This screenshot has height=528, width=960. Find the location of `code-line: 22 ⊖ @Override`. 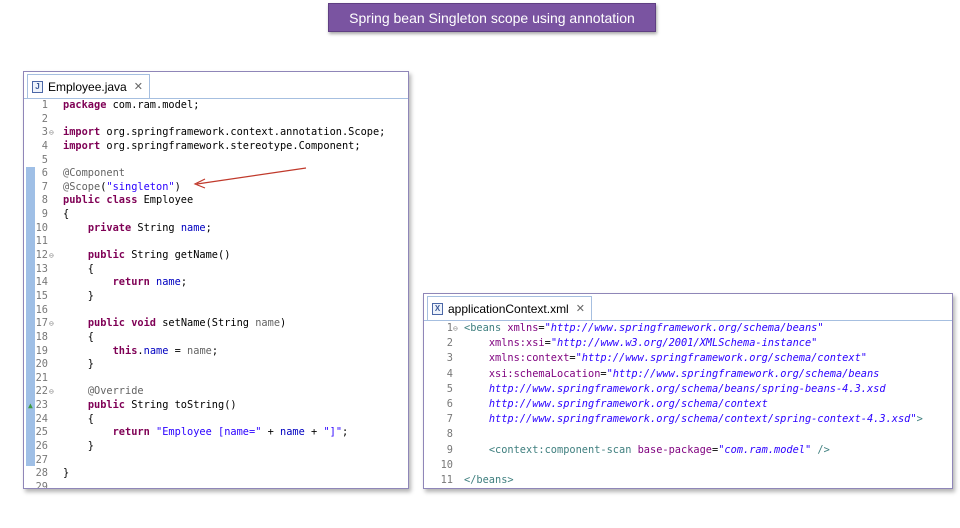

code-line: 22 ⊖ @Override is located at coordinates (216, 392).